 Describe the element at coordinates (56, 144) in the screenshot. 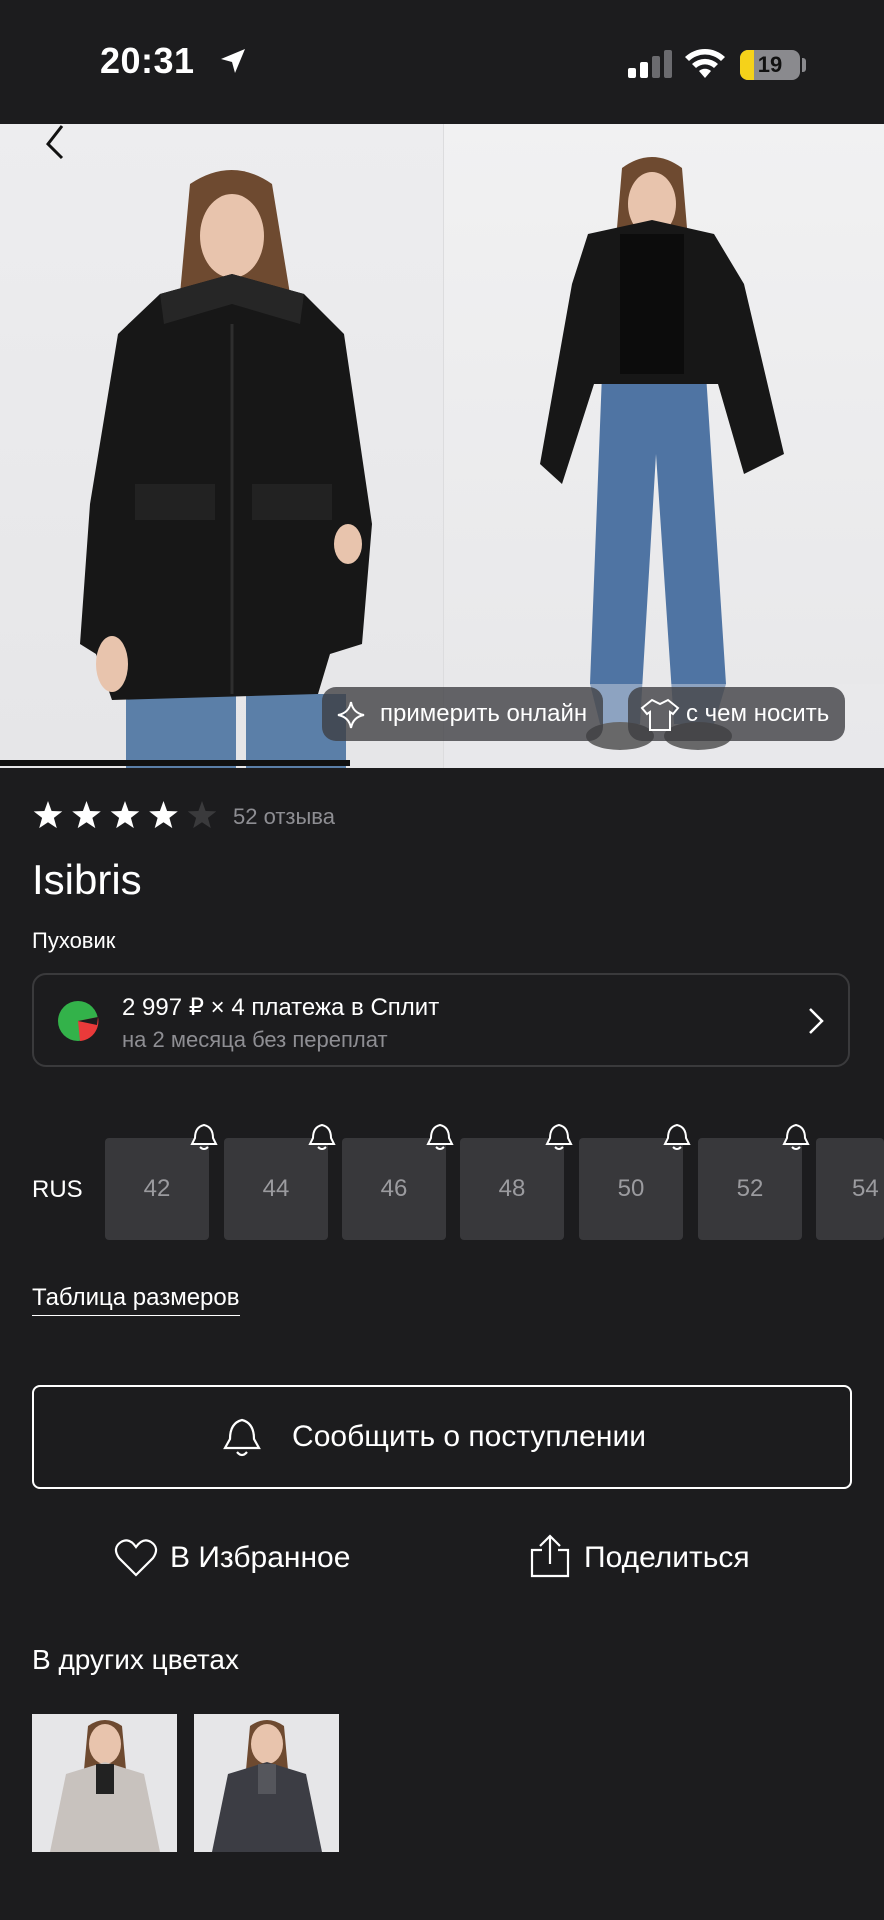

I see `back-chevron-icon` at that location.